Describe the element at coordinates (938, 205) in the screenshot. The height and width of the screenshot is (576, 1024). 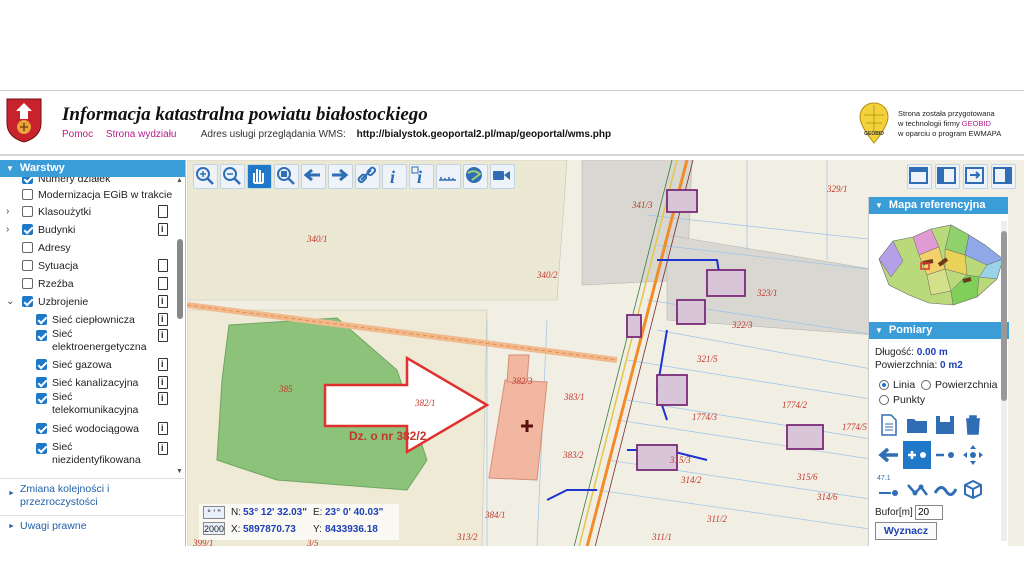
I see `reference-map-header: ▼ Mapa referencyjna` at that location.